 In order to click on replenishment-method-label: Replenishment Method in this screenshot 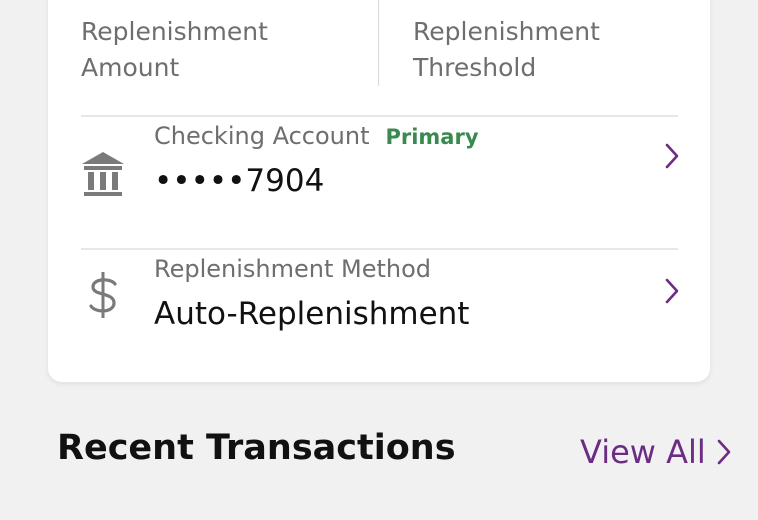, I will do `click(293, 269)`.